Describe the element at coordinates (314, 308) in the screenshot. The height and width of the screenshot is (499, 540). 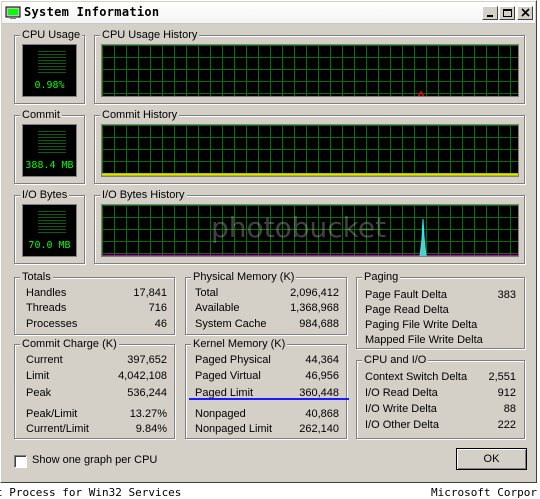
I see `row-value: 1,368,968` at that location.